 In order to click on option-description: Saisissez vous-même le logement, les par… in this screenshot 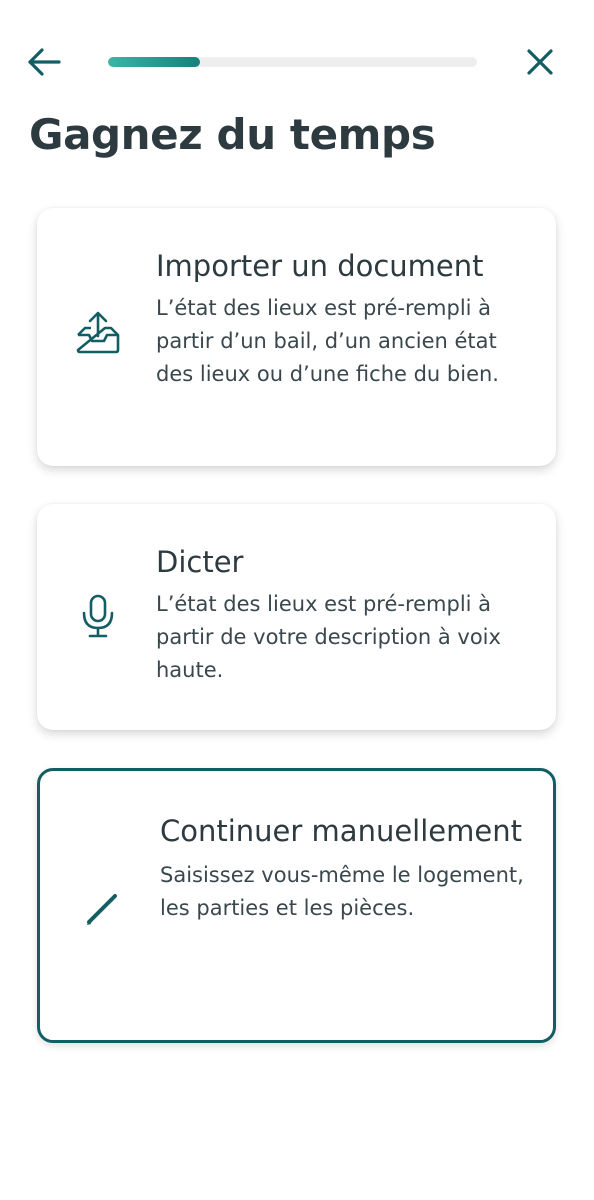, I will do `click(342, 891)`.